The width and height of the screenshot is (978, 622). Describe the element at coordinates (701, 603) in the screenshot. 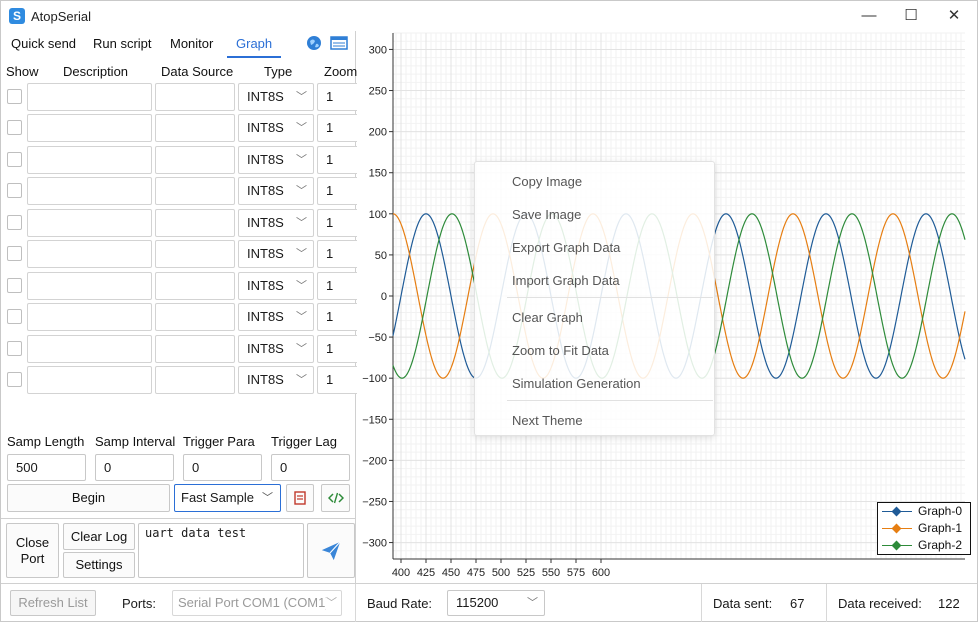

I see `status-separator` at that location.